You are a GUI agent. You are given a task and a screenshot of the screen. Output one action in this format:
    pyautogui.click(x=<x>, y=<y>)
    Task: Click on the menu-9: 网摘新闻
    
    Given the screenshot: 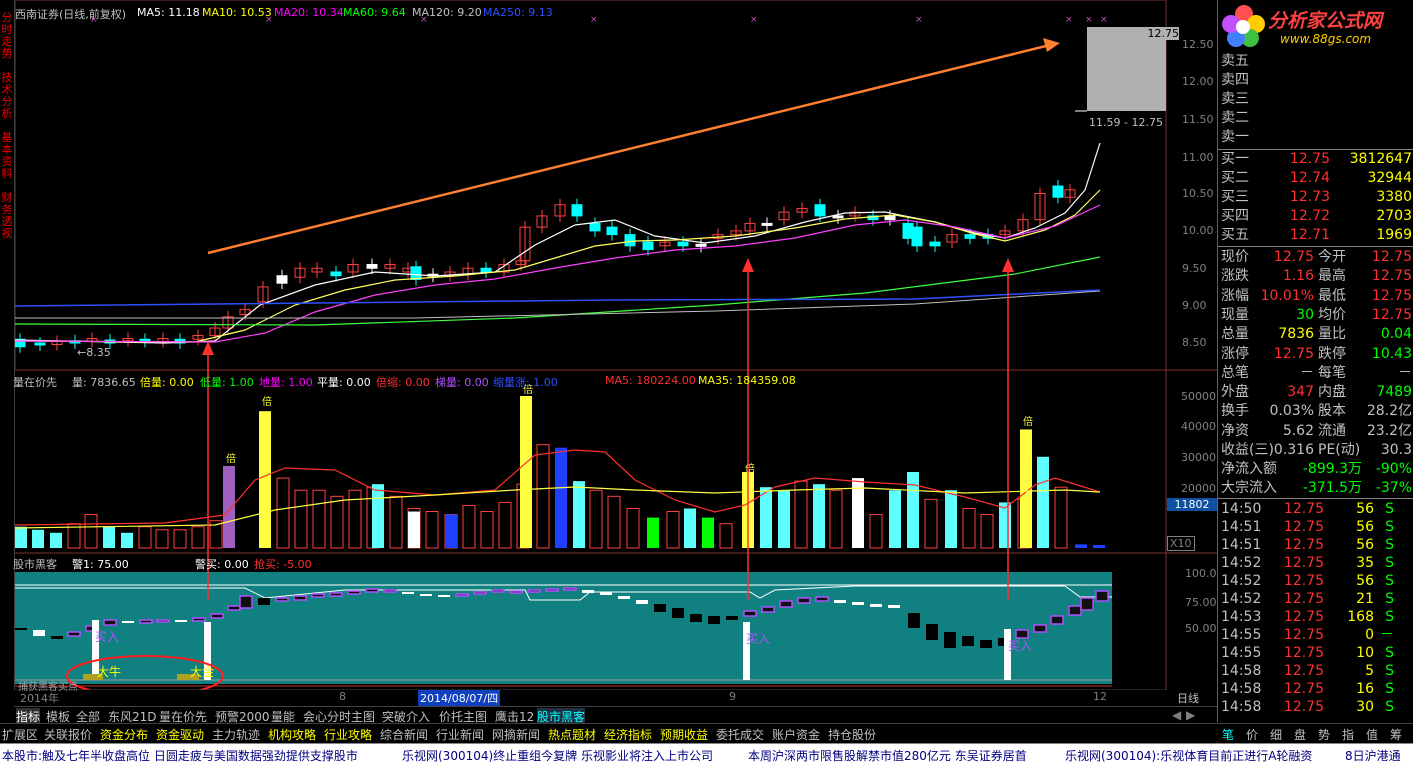 What is the action you would take?
    pyautogui.click(x=516, y=734)
    